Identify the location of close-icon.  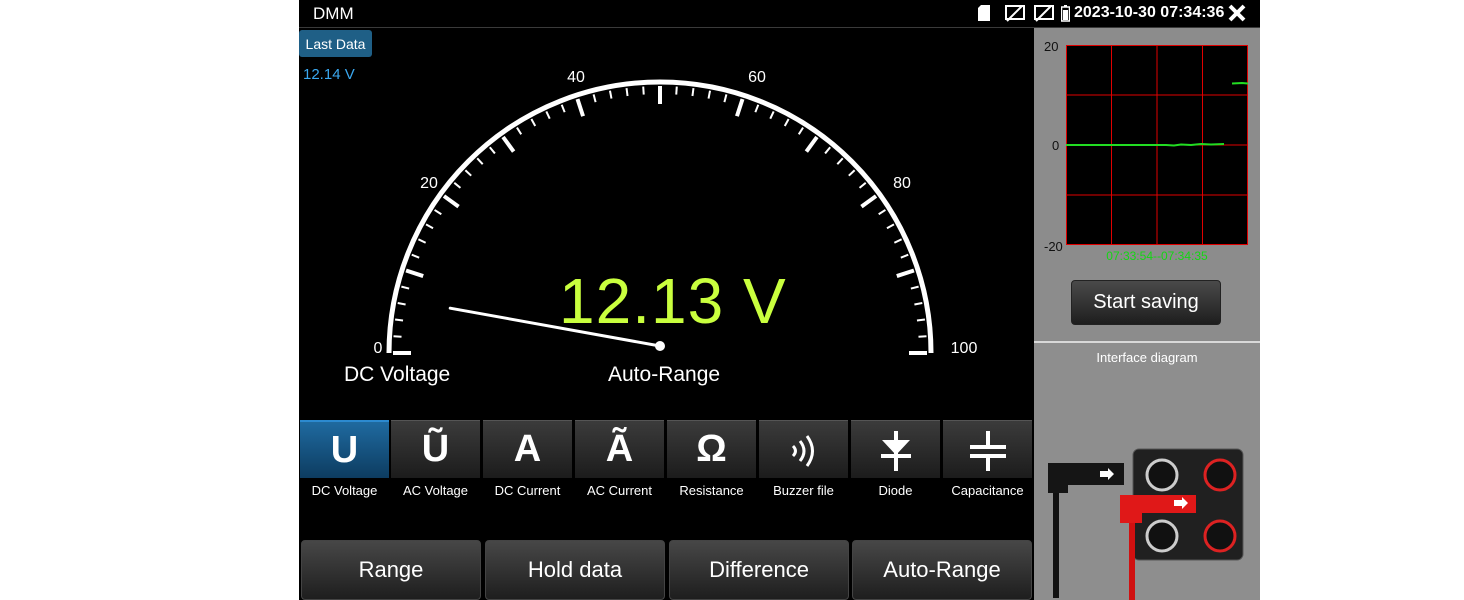
(1237, 15).